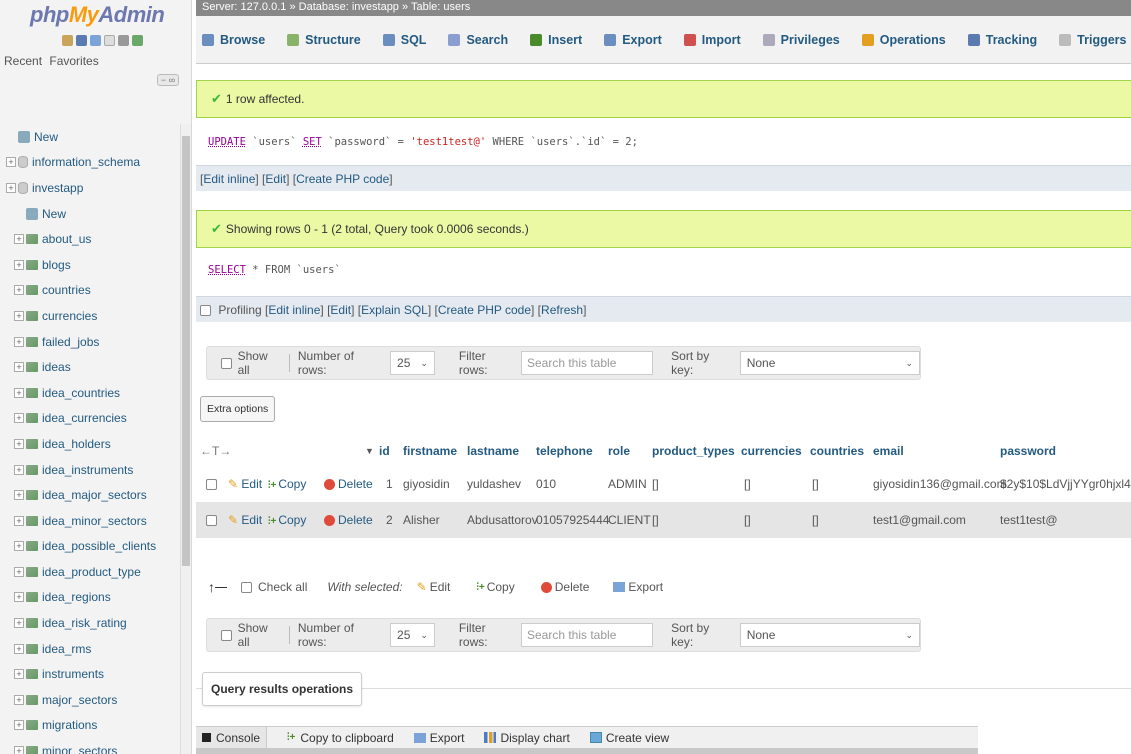  Describe the element at coordinates (90, 572) in the screenshot. I see `nav-item-idea-product-type: + idea_product_type` at that location.